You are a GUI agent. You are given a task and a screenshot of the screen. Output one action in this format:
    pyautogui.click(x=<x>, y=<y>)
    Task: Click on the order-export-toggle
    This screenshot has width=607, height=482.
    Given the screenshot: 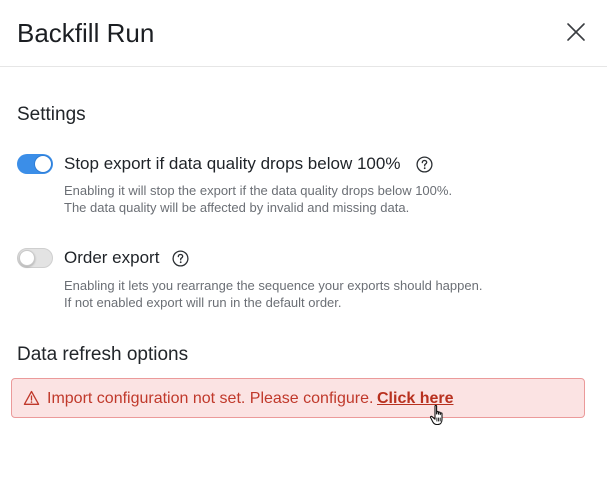 What is the action you would take?
    pyautogui.click(x=35, y=258)
    